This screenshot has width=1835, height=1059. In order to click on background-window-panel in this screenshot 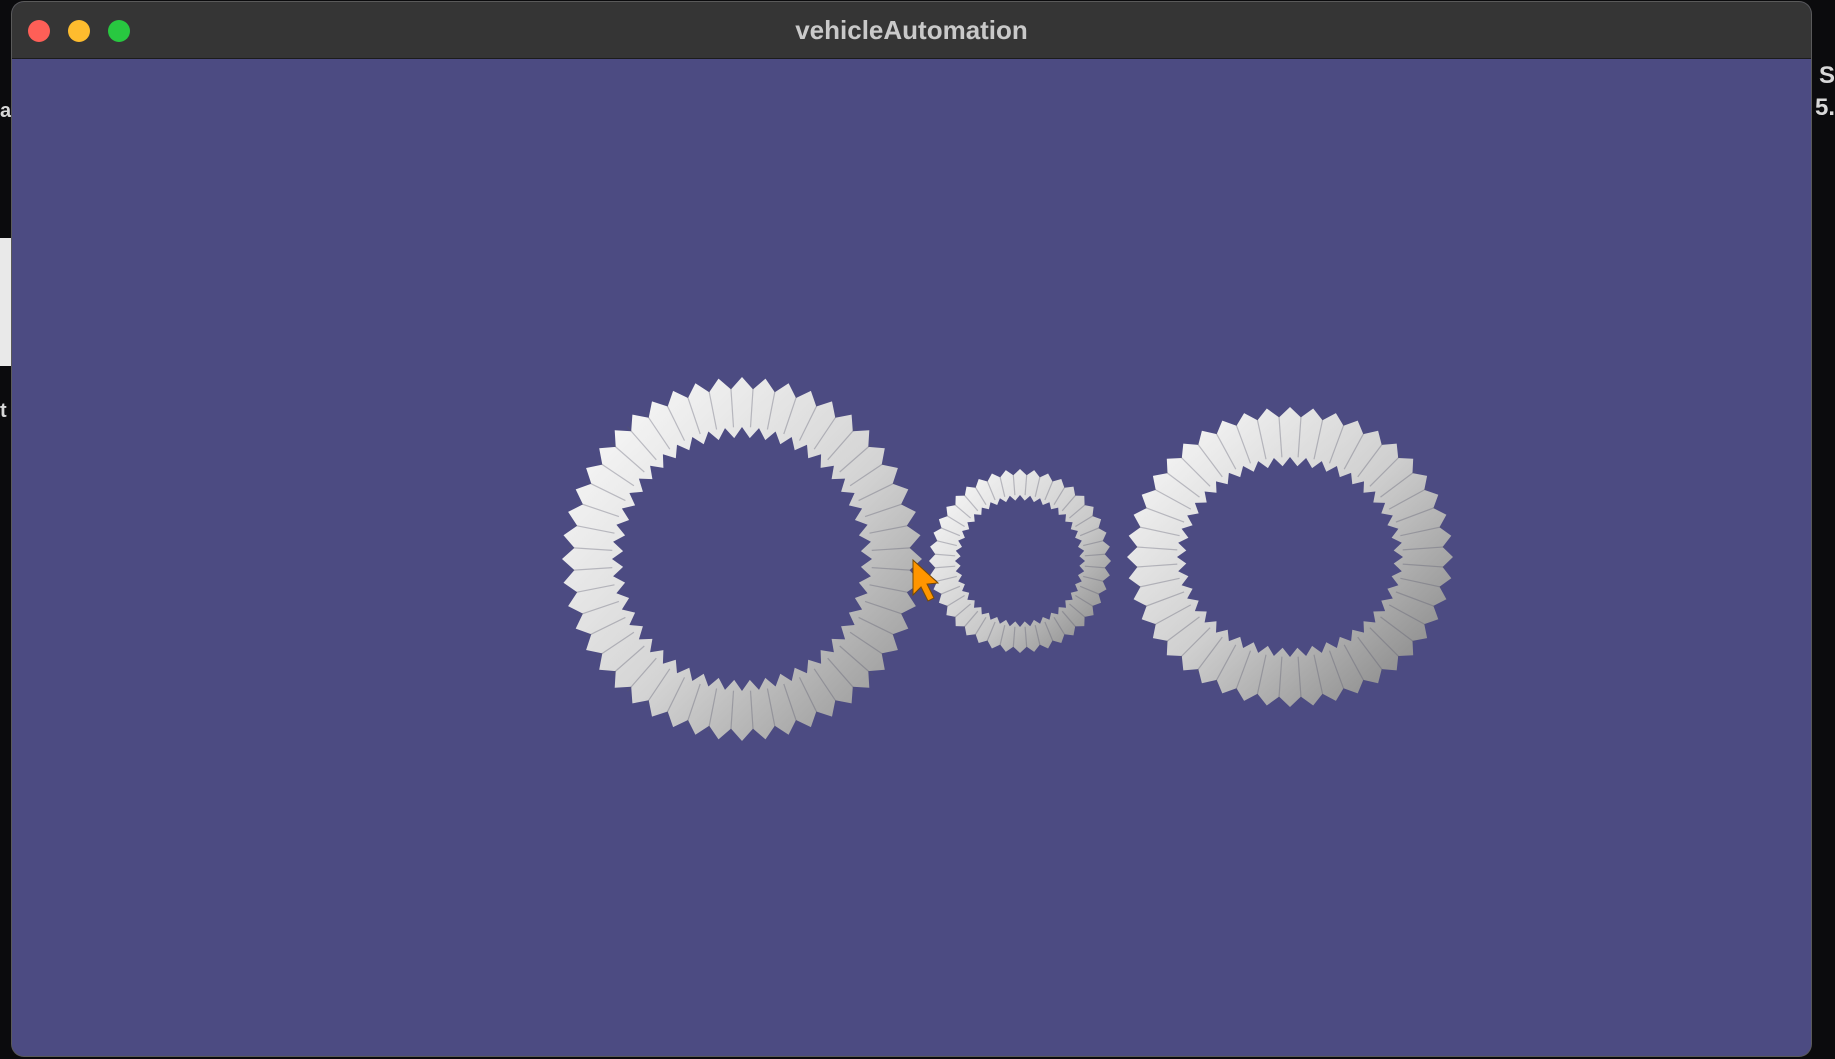, I will do `click(6, 302)`.